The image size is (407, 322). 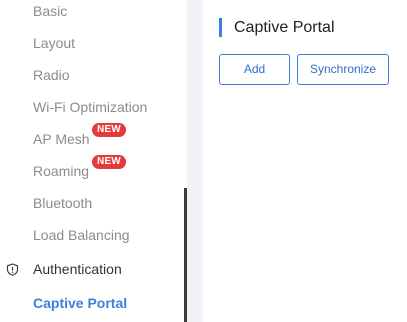 What do you see at coordinates (81, 235) in the screenshot?
I see `sidebar-item-load-balancing: Load Balancing` at bounding box center [81, 235].